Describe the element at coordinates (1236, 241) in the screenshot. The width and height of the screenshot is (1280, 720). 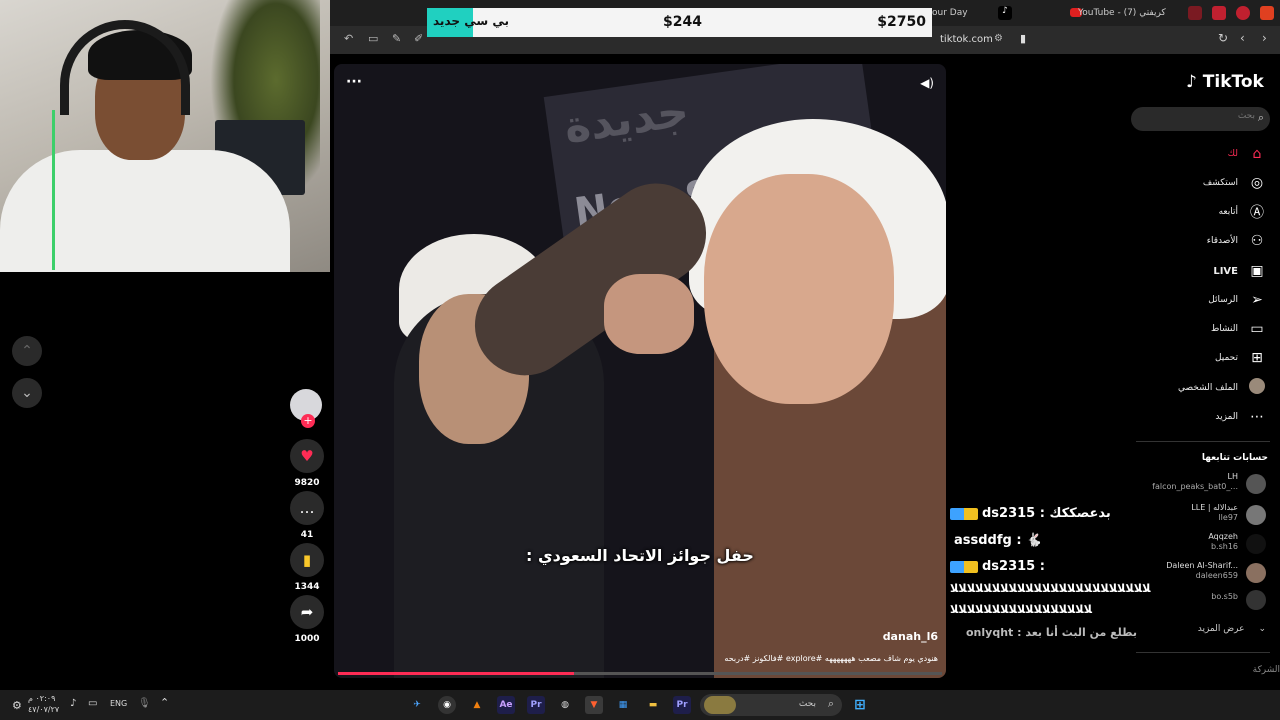
I see `nav-friends: الأصدقاء ⚇` at that location.